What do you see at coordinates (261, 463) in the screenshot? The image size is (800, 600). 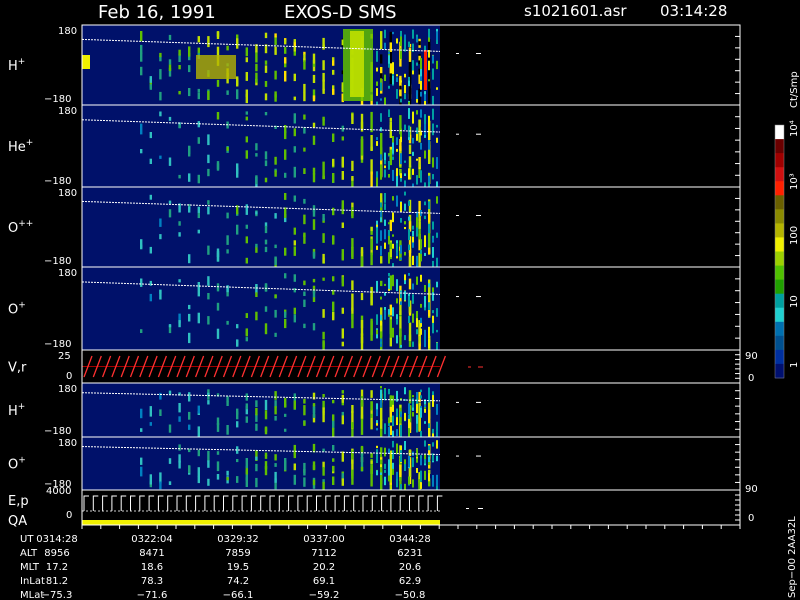 I see `panel-data-bg` at bounding box center [261, 463].